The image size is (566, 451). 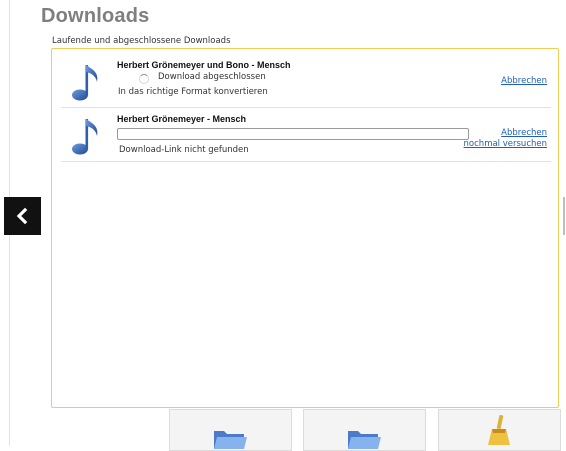 I want to click on chevron-left-icon, so click(x=22, y=216).